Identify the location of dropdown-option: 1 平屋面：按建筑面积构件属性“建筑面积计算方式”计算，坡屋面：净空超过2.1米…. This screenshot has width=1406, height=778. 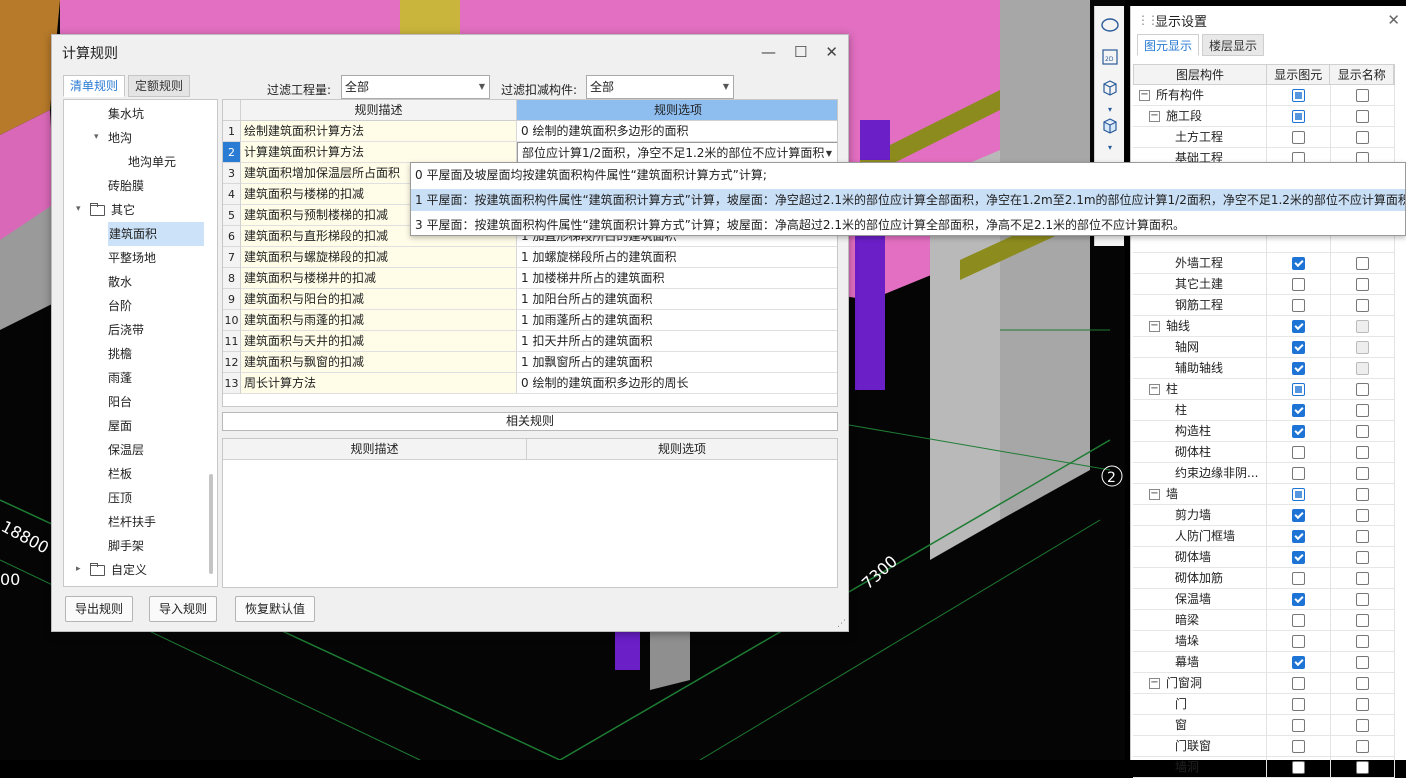
(908, 200).